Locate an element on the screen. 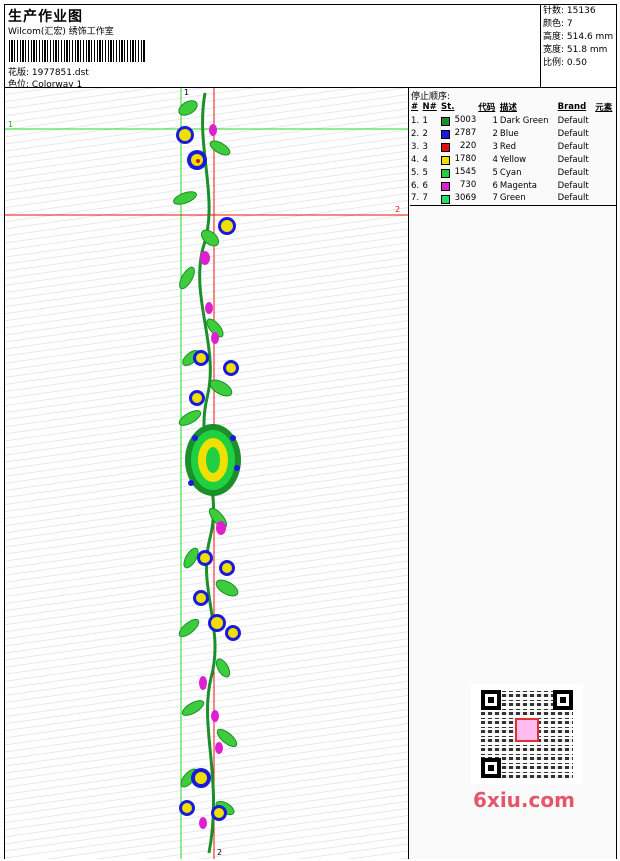 The width and height of the screenshot is (620, 861). row-stitches-text: 1545 is located at coordinates (465, 172).